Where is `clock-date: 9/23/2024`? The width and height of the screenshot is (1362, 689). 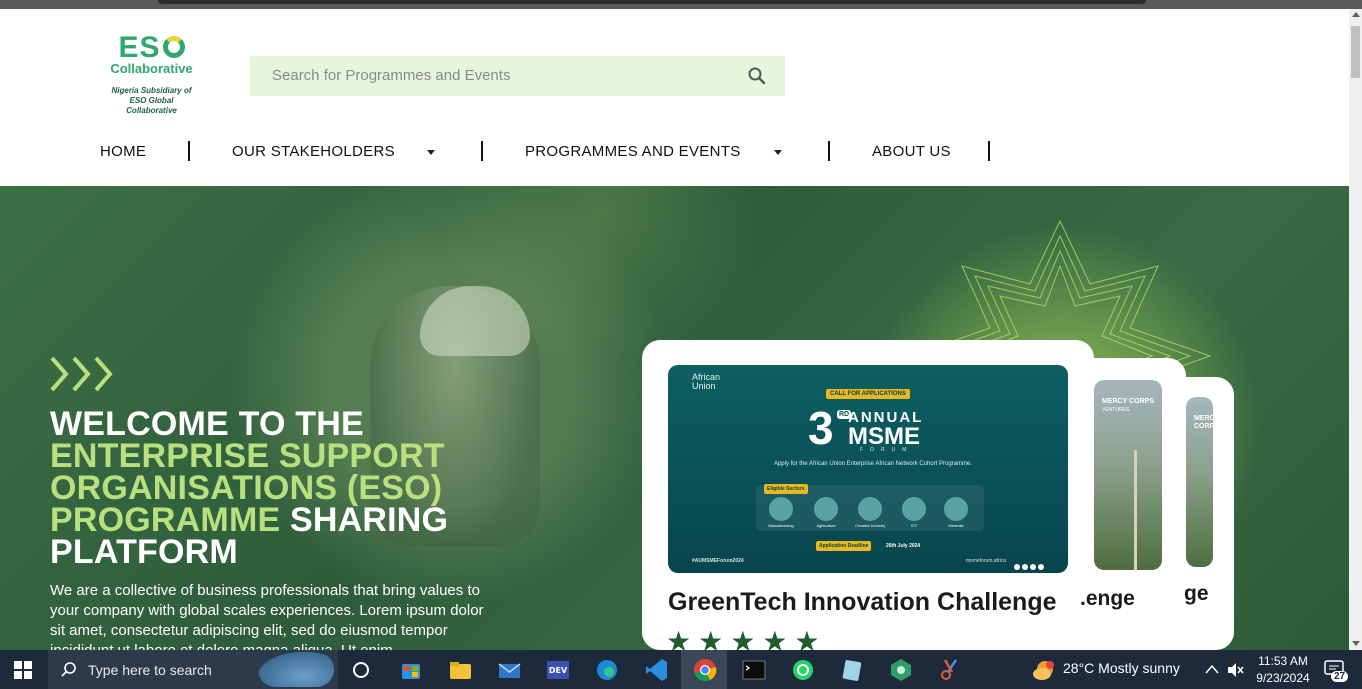 clock-date: 9/23/2024 is located at coordinates (1283, 678).